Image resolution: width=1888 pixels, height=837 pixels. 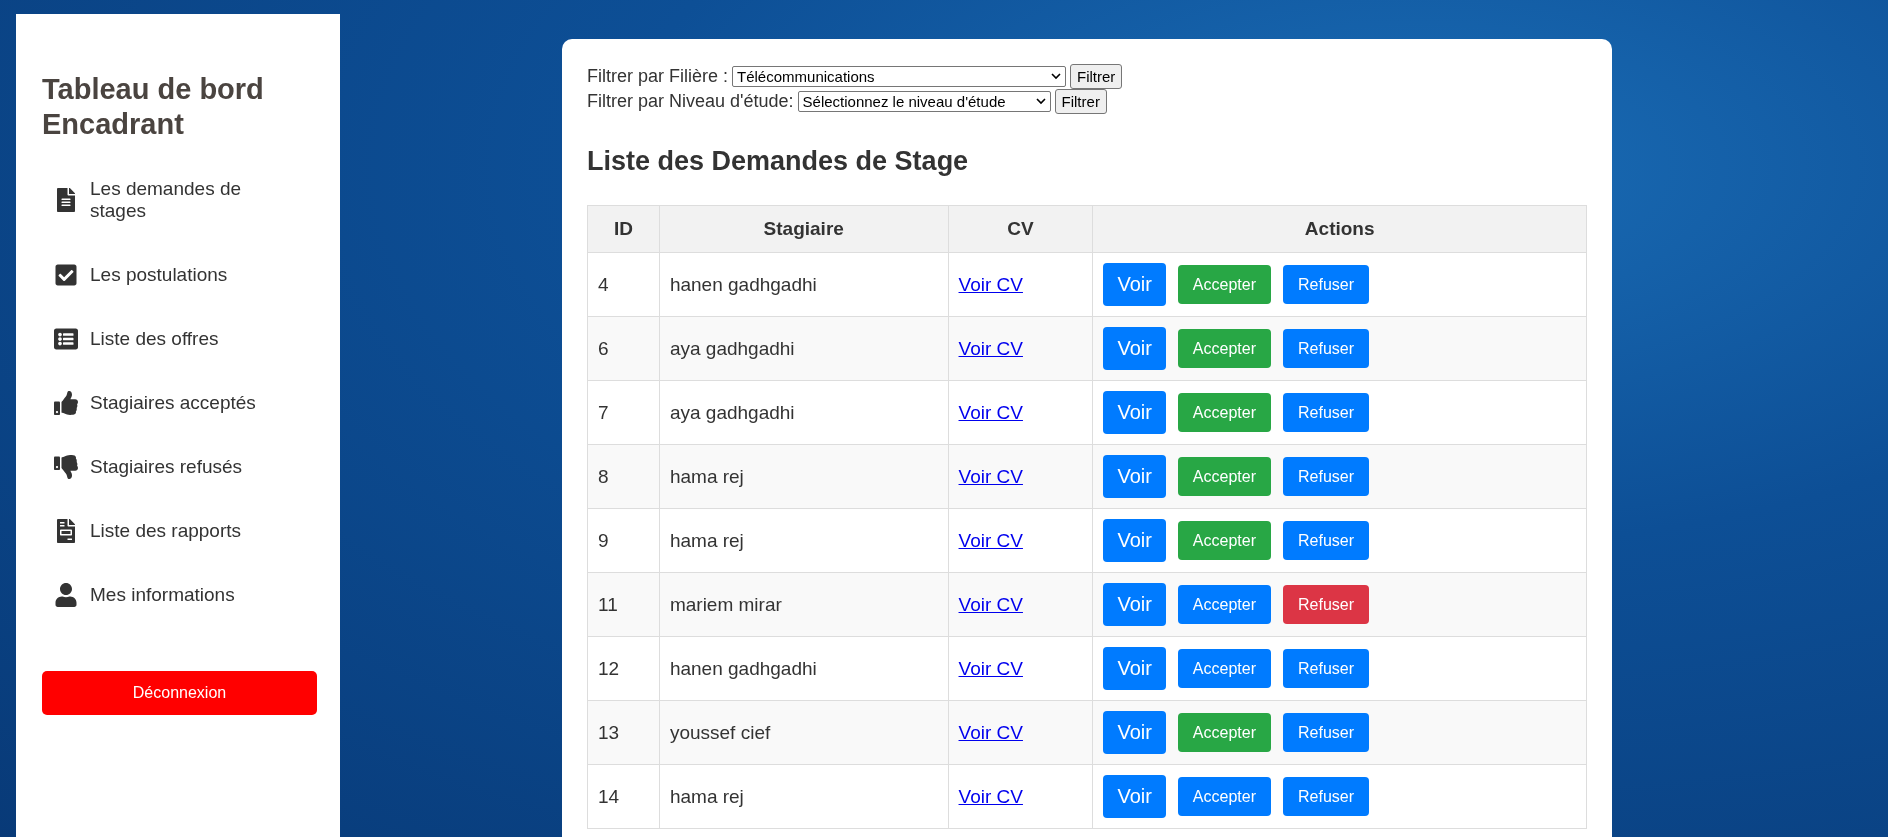 I want to click on sidebar-item: Stagiaires refusés, so click(x=184, y=467).